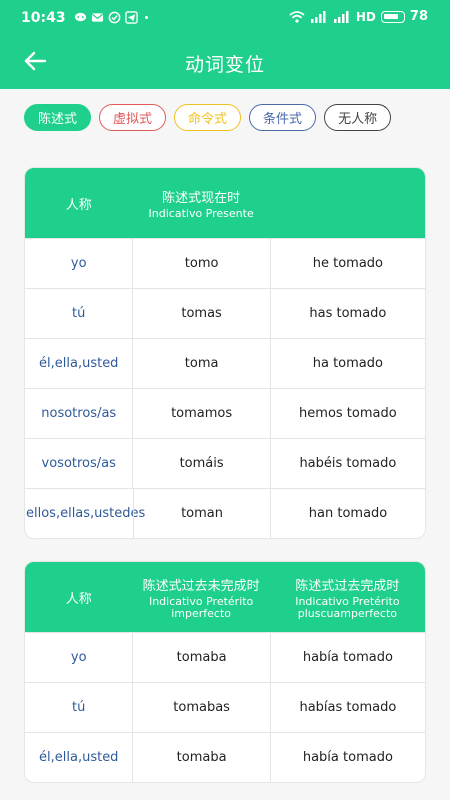 This screenshot has height=800, width=450. Describe the element at coordinates (200, 463) in the screenshot. I see `simple-form-cell: tomáis` at that location.